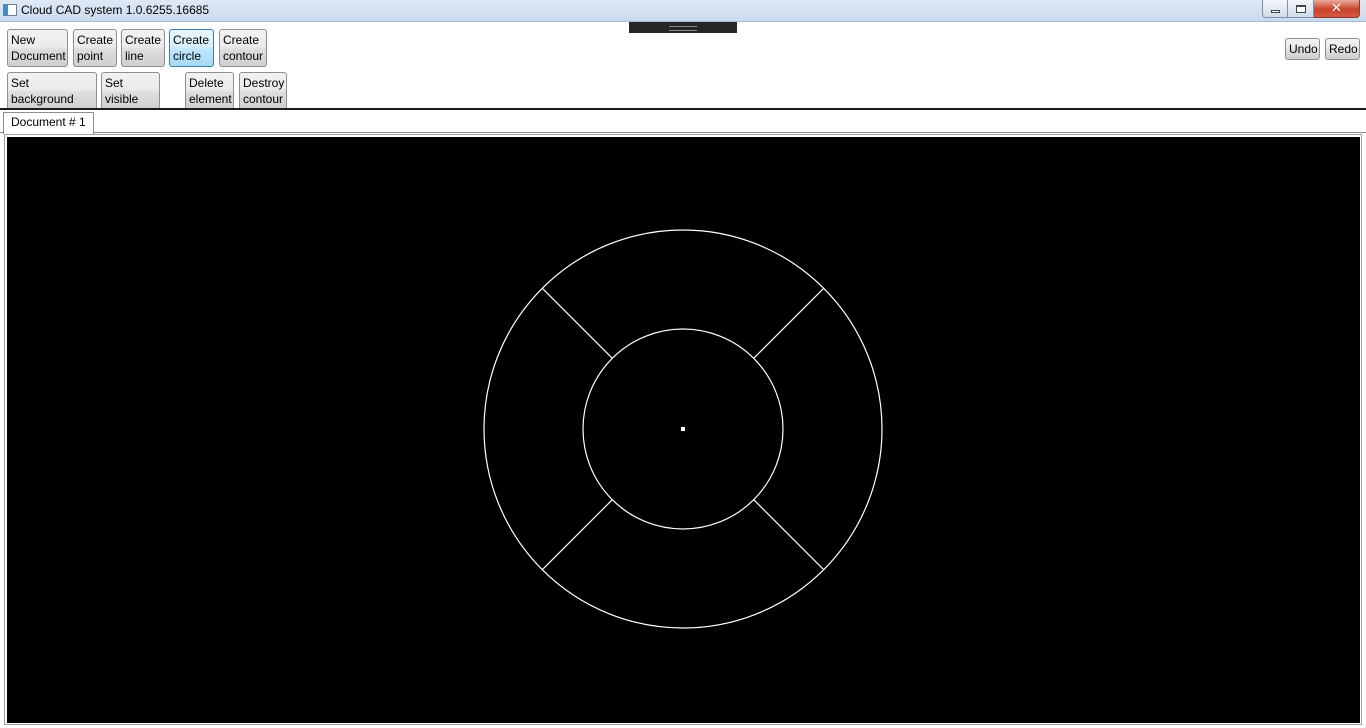 Image resolution: width=1366 pixels, height=728 pixels. Describe the element at coordinates (683, 27) in the screenshot. I see `panel-resize-grip` at that location.